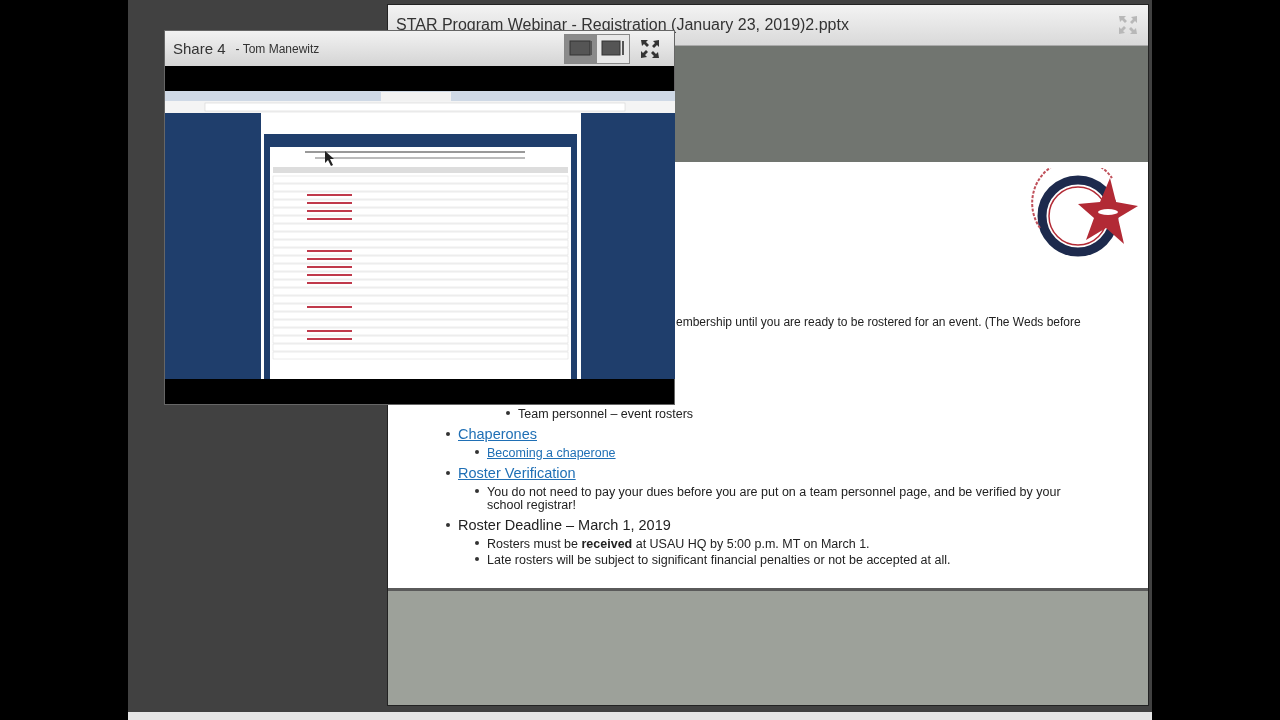  I want to click on slide-text: embership until you are ready to be rostered for an event. (The Weds before, so click(879, 322).